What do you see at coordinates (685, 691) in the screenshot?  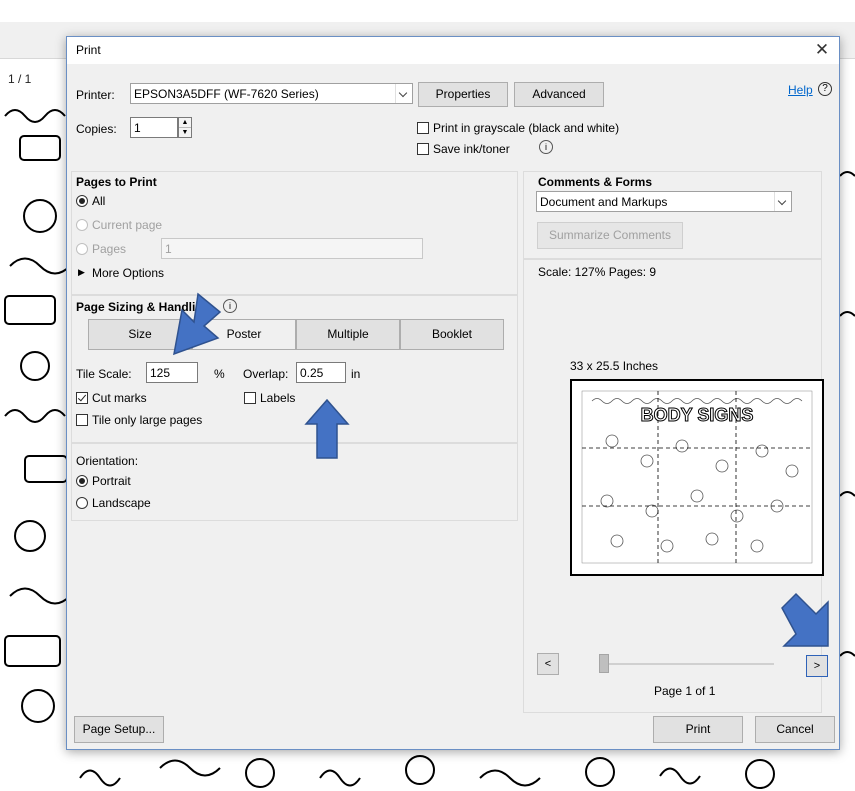 I see `page-count-text: Page 1 of 1` at bounding box center [685, 691].